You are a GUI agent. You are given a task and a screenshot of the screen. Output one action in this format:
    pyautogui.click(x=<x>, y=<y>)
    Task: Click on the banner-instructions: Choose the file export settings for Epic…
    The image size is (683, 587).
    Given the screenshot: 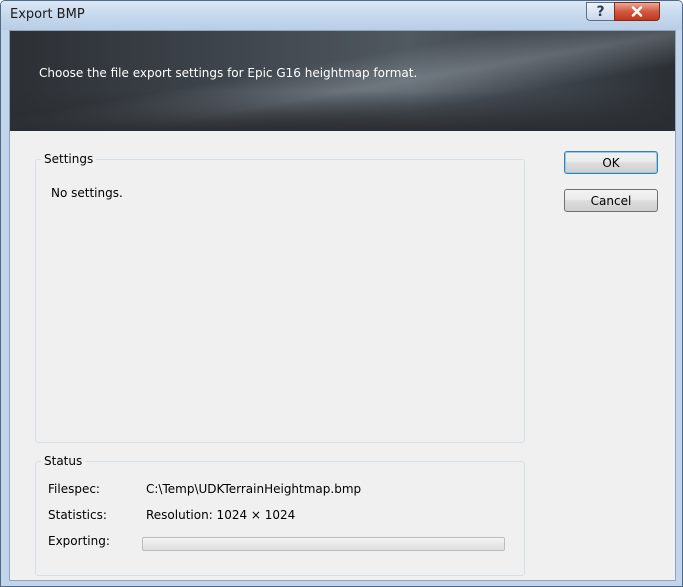 What is the action you would take?
    pyautogui.click(x=228, y=73)
    